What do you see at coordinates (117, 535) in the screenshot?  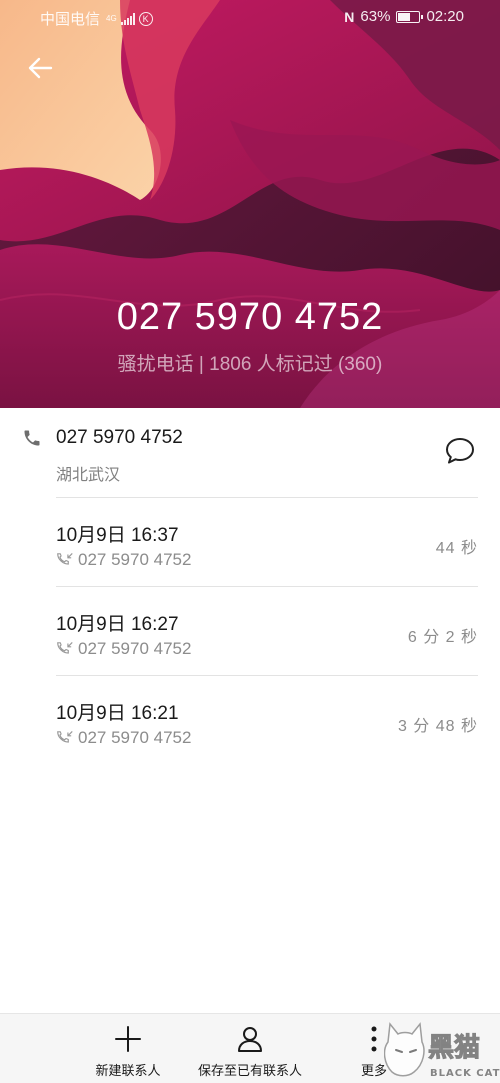 I see `call-datetime: 10月9日 16:37` at bounding box center [117, 535].